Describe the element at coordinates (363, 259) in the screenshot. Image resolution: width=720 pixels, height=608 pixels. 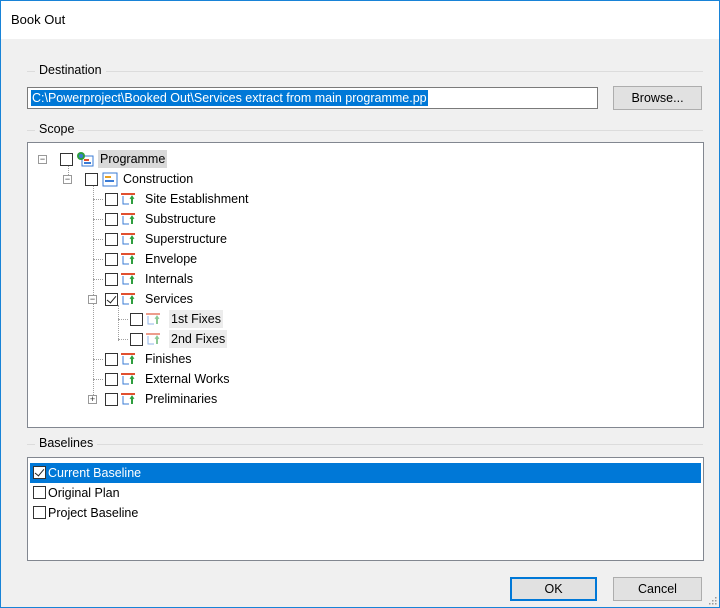
I see `tree-node-envelope: Envelope` at that location.